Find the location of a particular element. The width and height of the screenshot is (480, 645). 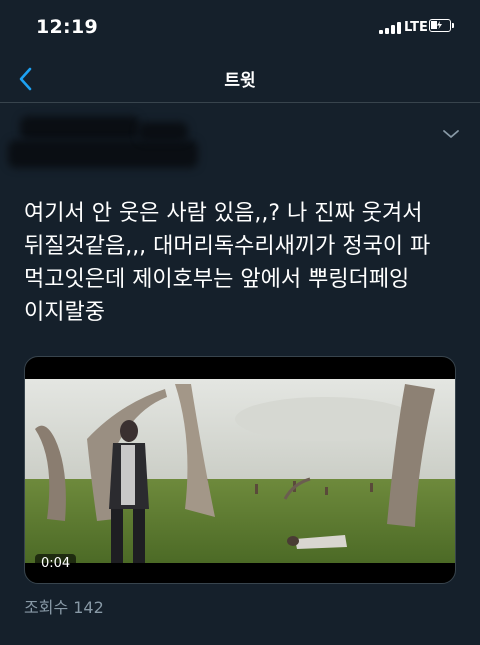

tweet-menu-button is located at coordinates (451, 134).